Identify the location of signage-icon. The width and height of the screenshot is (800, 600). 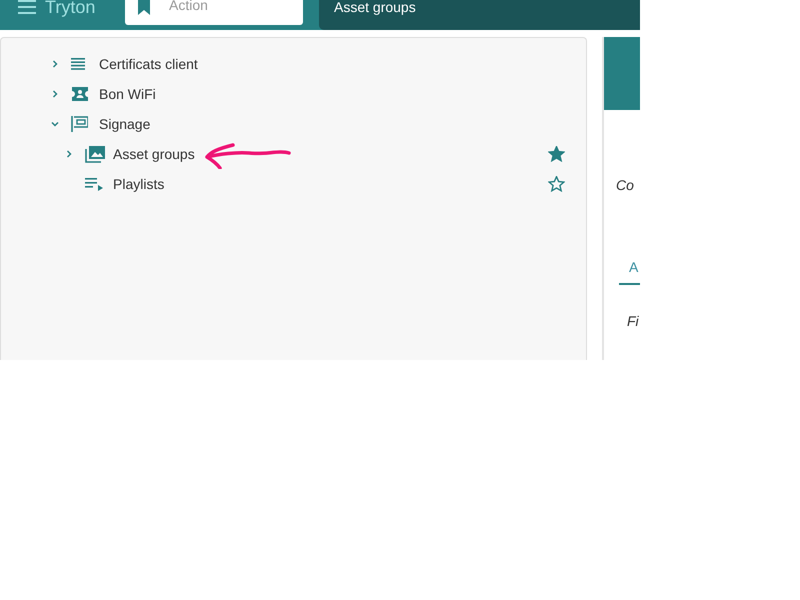
(79, 124).